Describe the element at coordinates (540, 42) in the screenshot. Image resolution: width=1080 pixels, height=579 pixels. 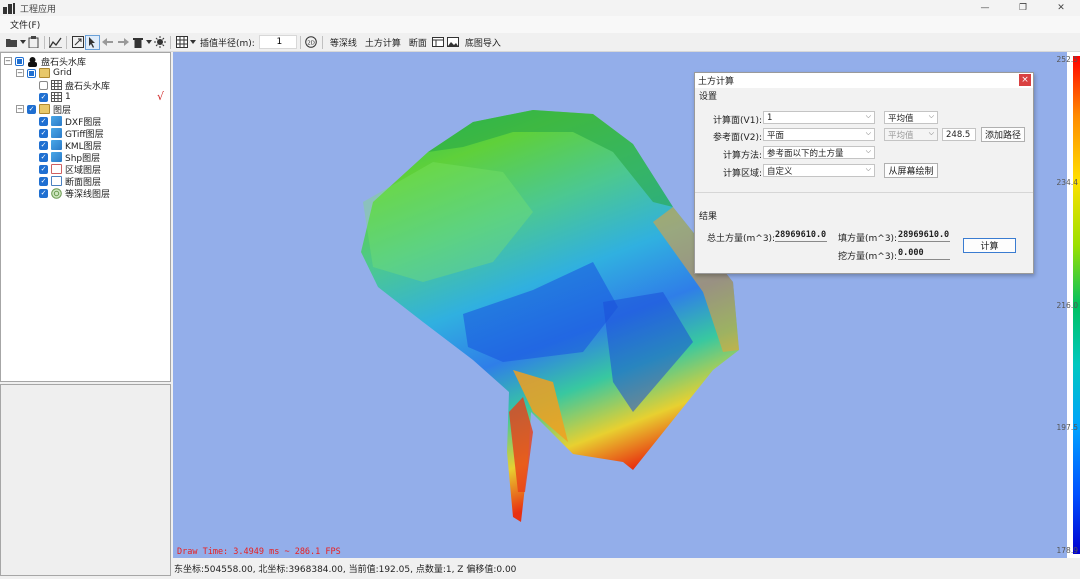
I see `toolbar: 插值半径(m): 2D 等深线 土方计算 断面 底图导入` at that location.